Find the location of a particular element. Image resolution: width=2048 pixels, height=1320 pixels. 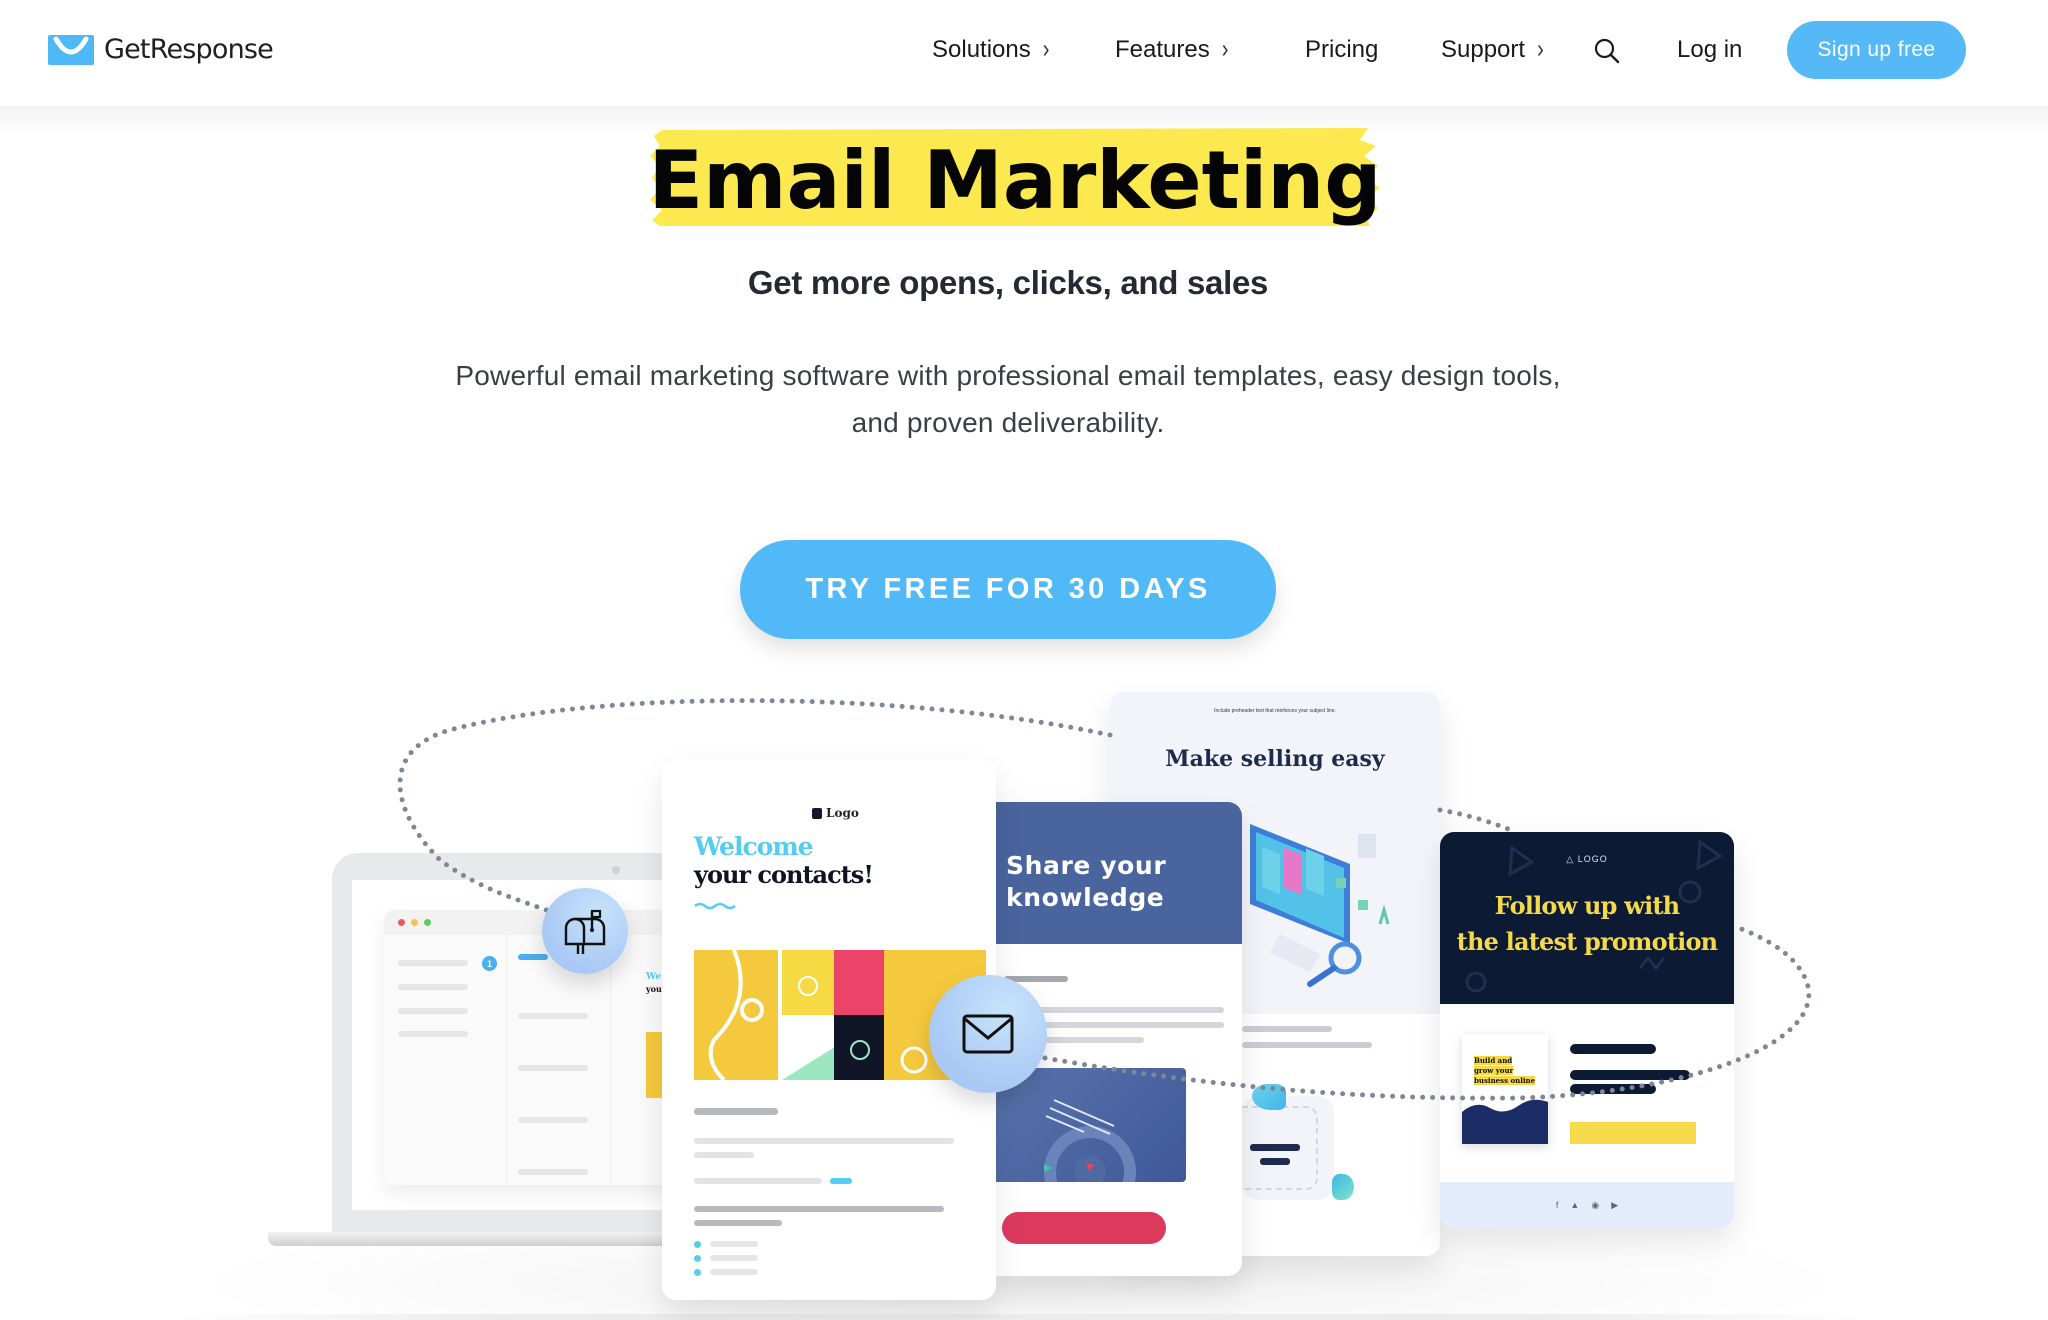

mailbox-icon is located at coordinates (585, 931).